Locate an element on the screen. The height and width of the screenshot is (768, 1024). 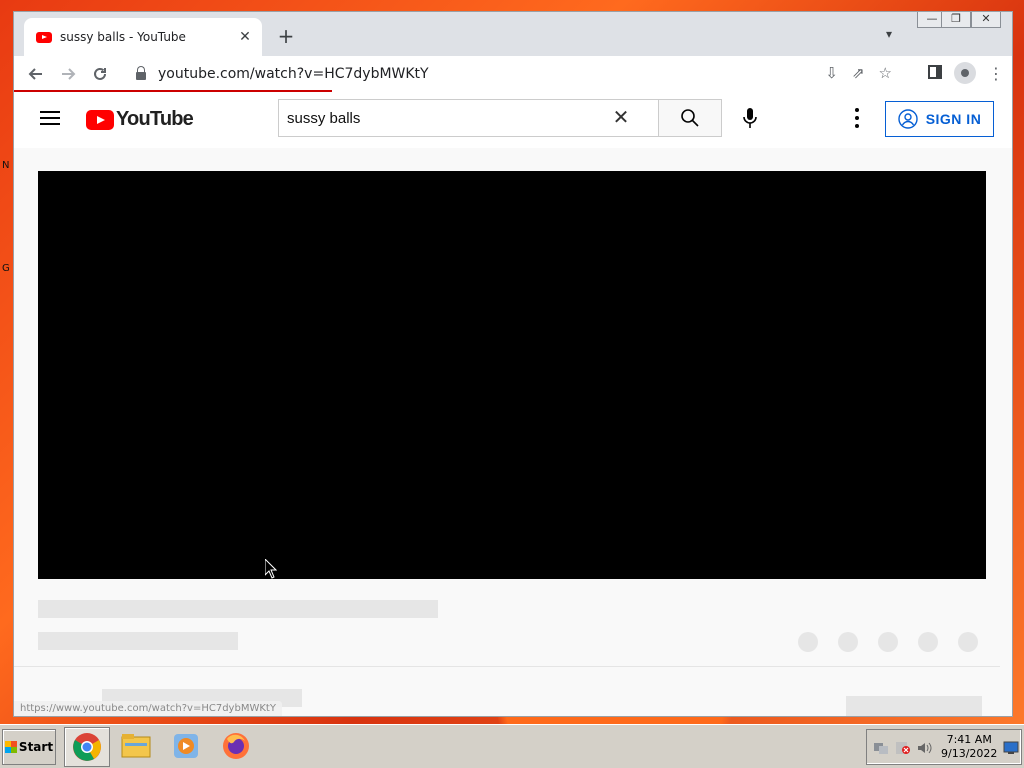
forward-arrow-icon is located at coordinates (68, 74).